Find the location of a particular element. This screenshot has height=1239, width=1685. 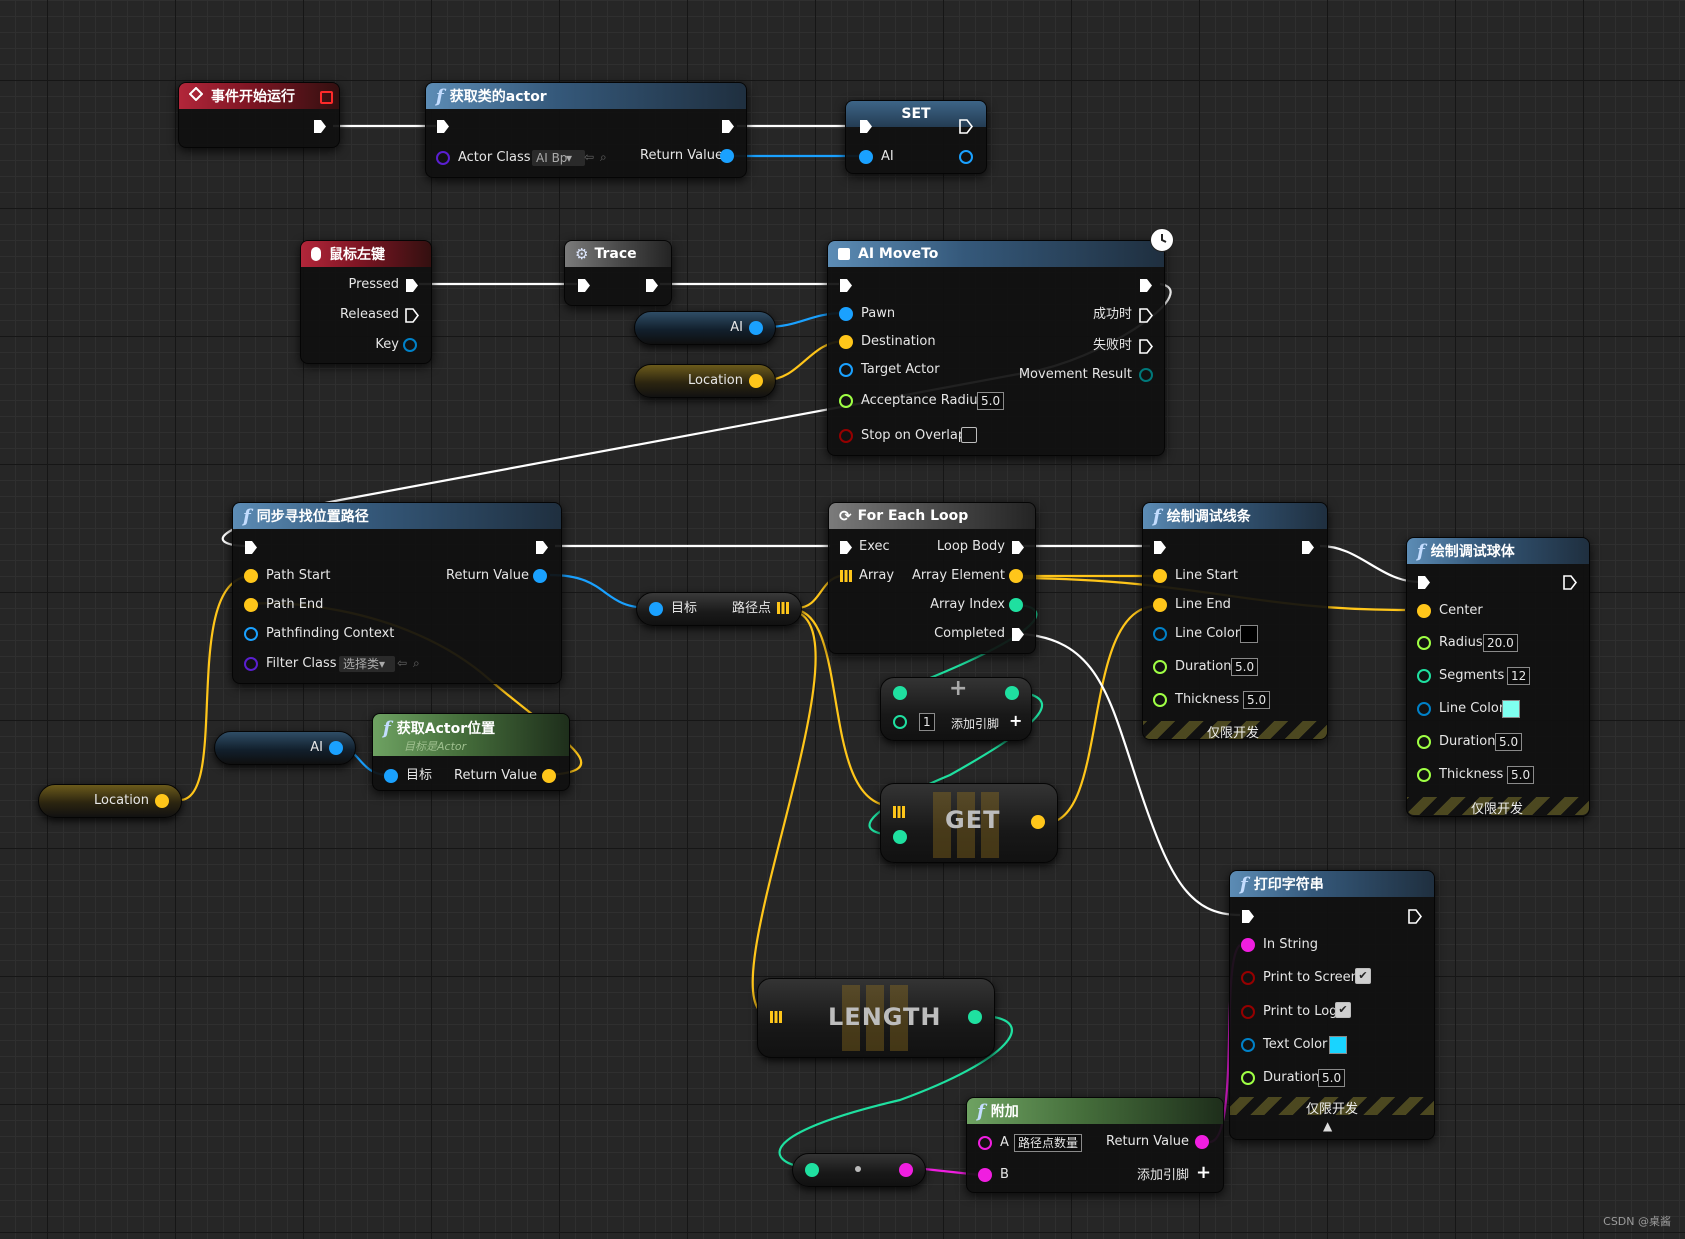

completed-exec-pin is located at coordinates (1018, 634).